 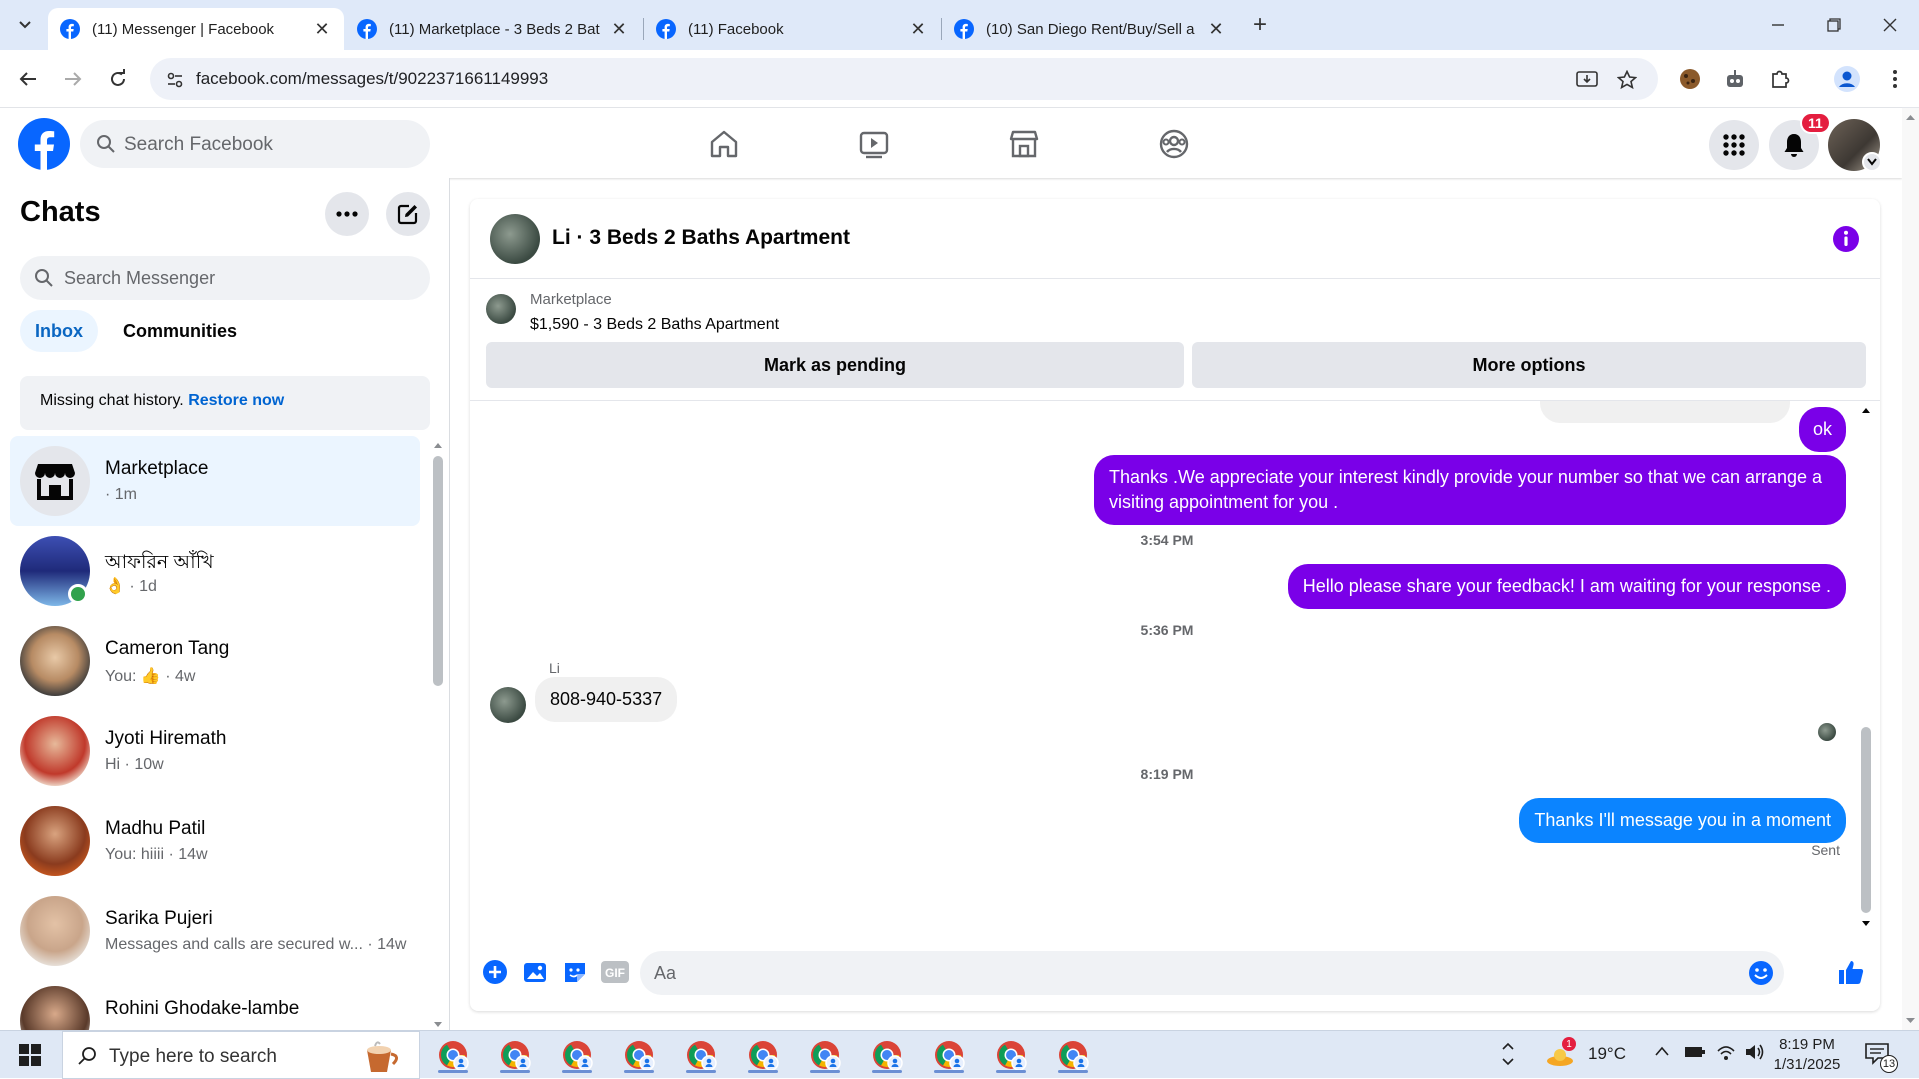 What do you see at coordinates (1890, 25) in the screenshot?
I see `close-window-icon` at bounding box center [1890, 25].